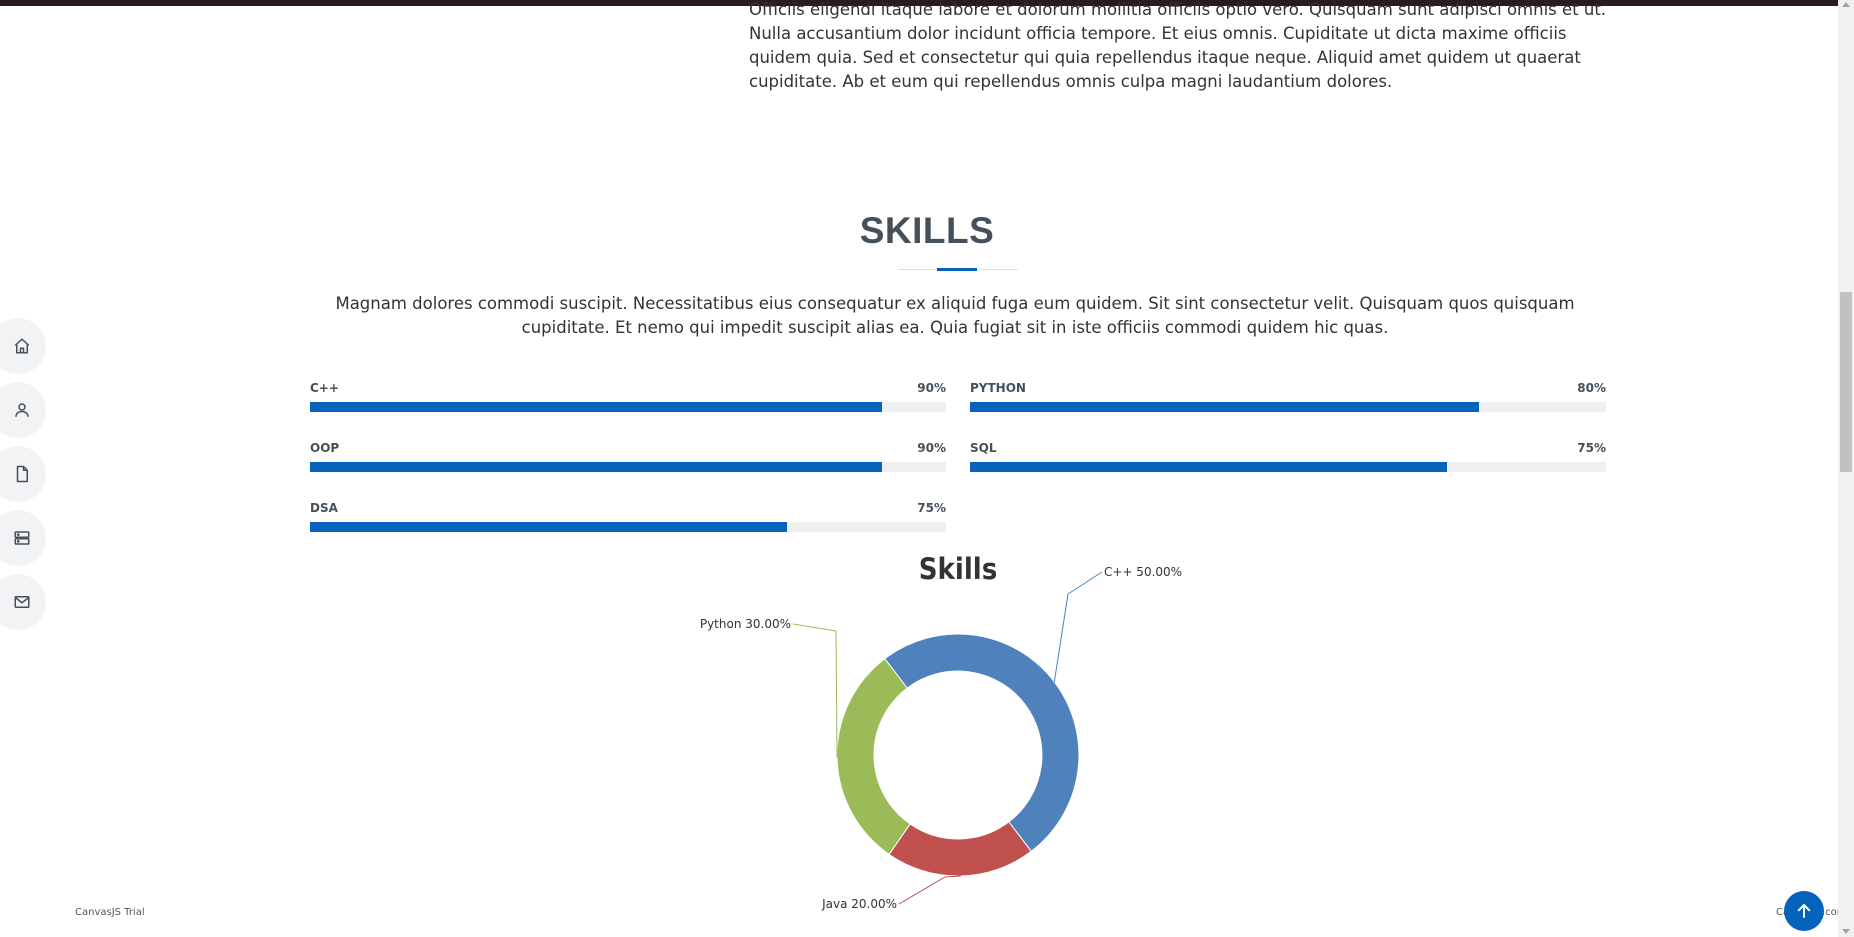 The width and height of the screenshot is (1854, 937). What do you see at coordinates (983, 448) in the screenshot?
I see `skill-name: SQL` at bounding box center [983, 448].